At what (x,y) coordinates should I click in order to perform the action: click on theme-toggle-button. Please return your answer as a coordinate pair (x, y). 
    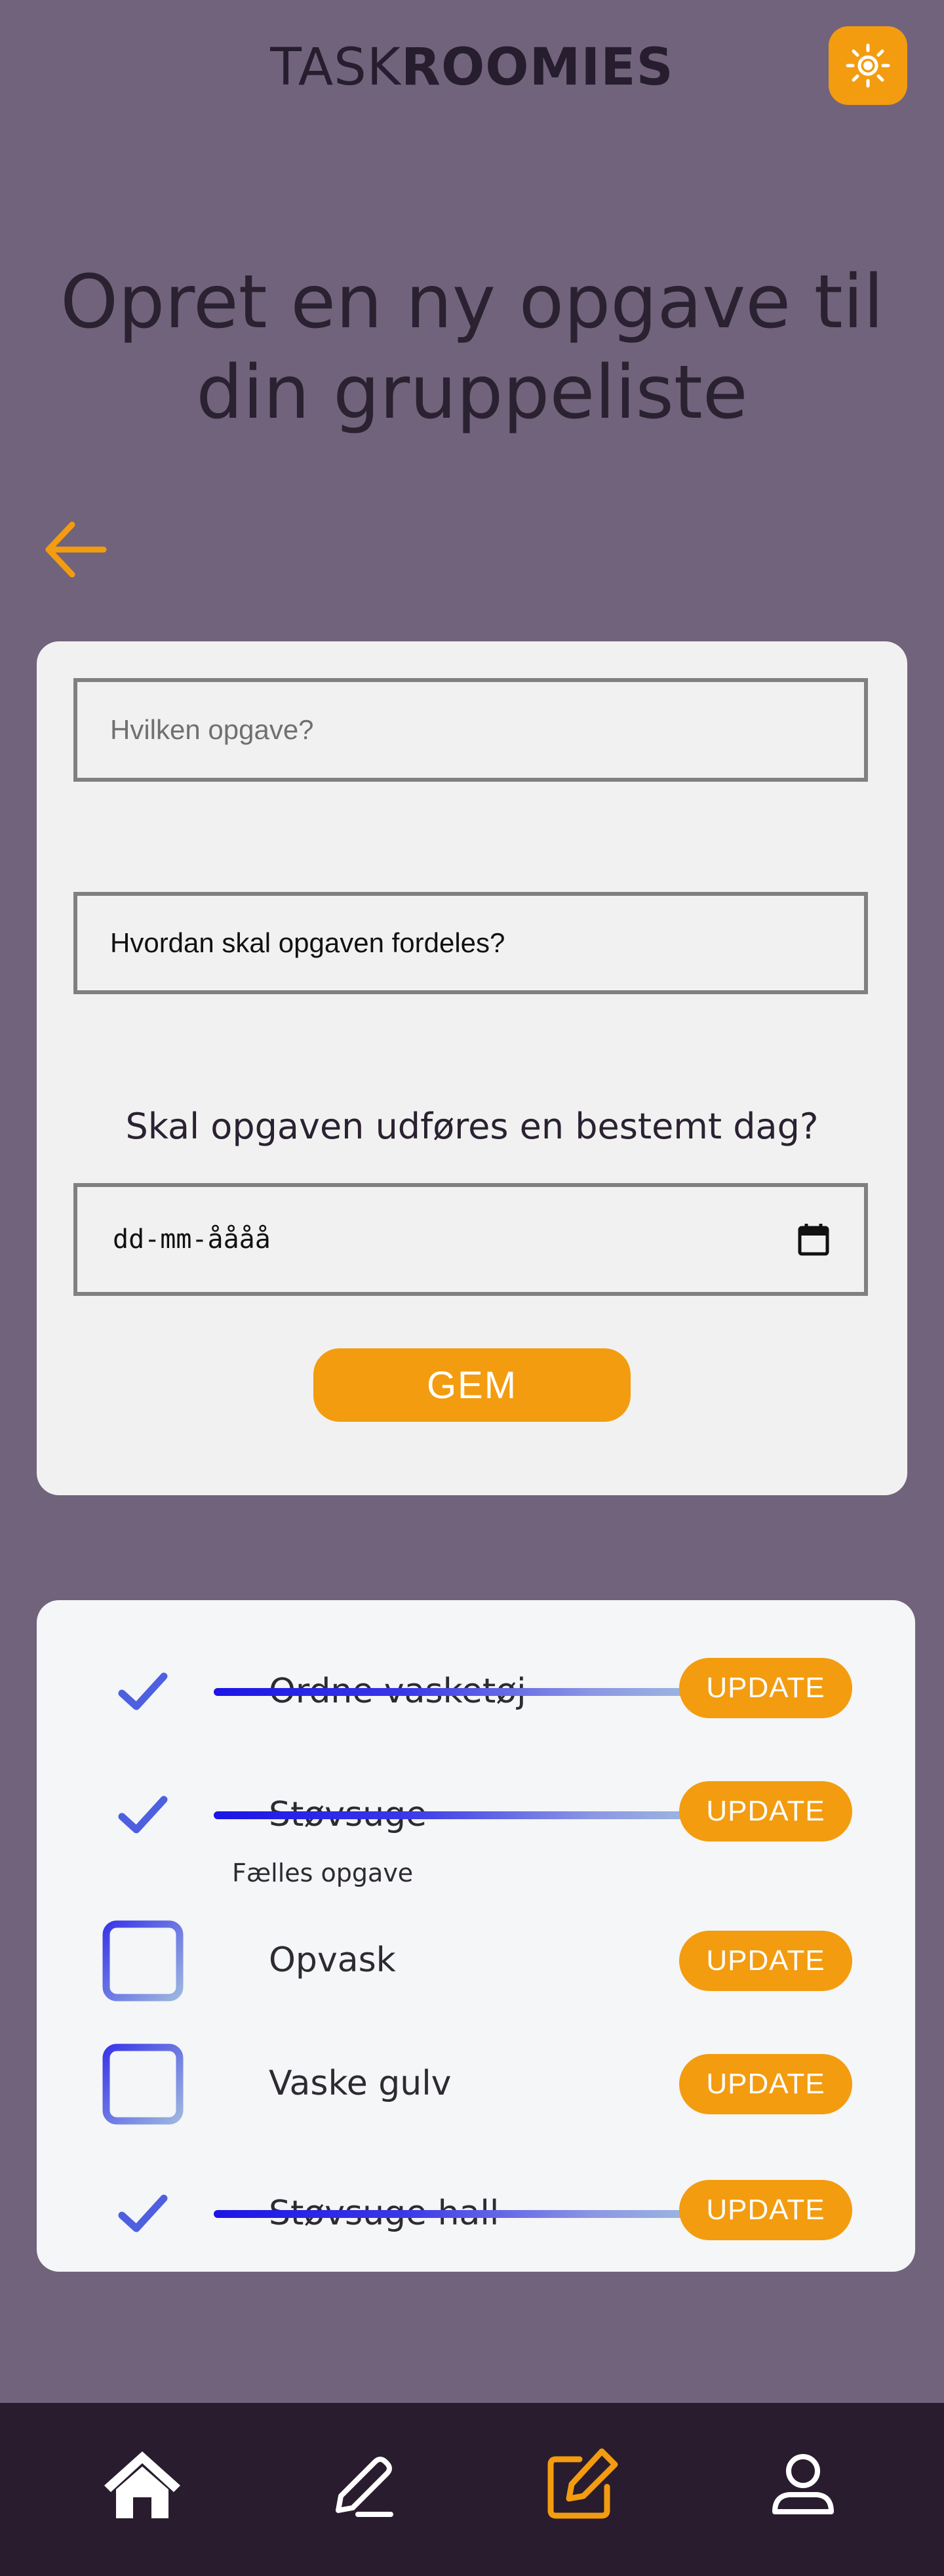
    Looking at the image, I should click on (868, 65).